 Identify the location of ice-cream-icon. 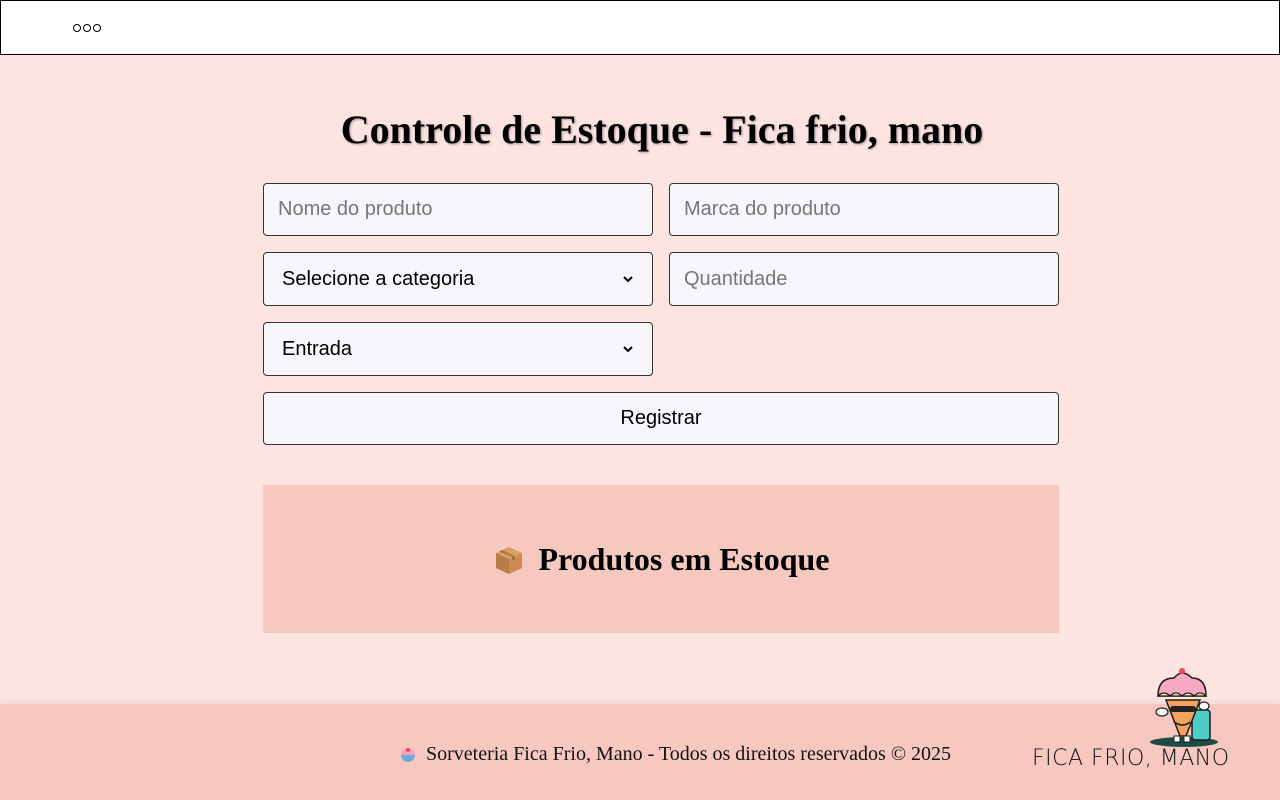
(408, 754).